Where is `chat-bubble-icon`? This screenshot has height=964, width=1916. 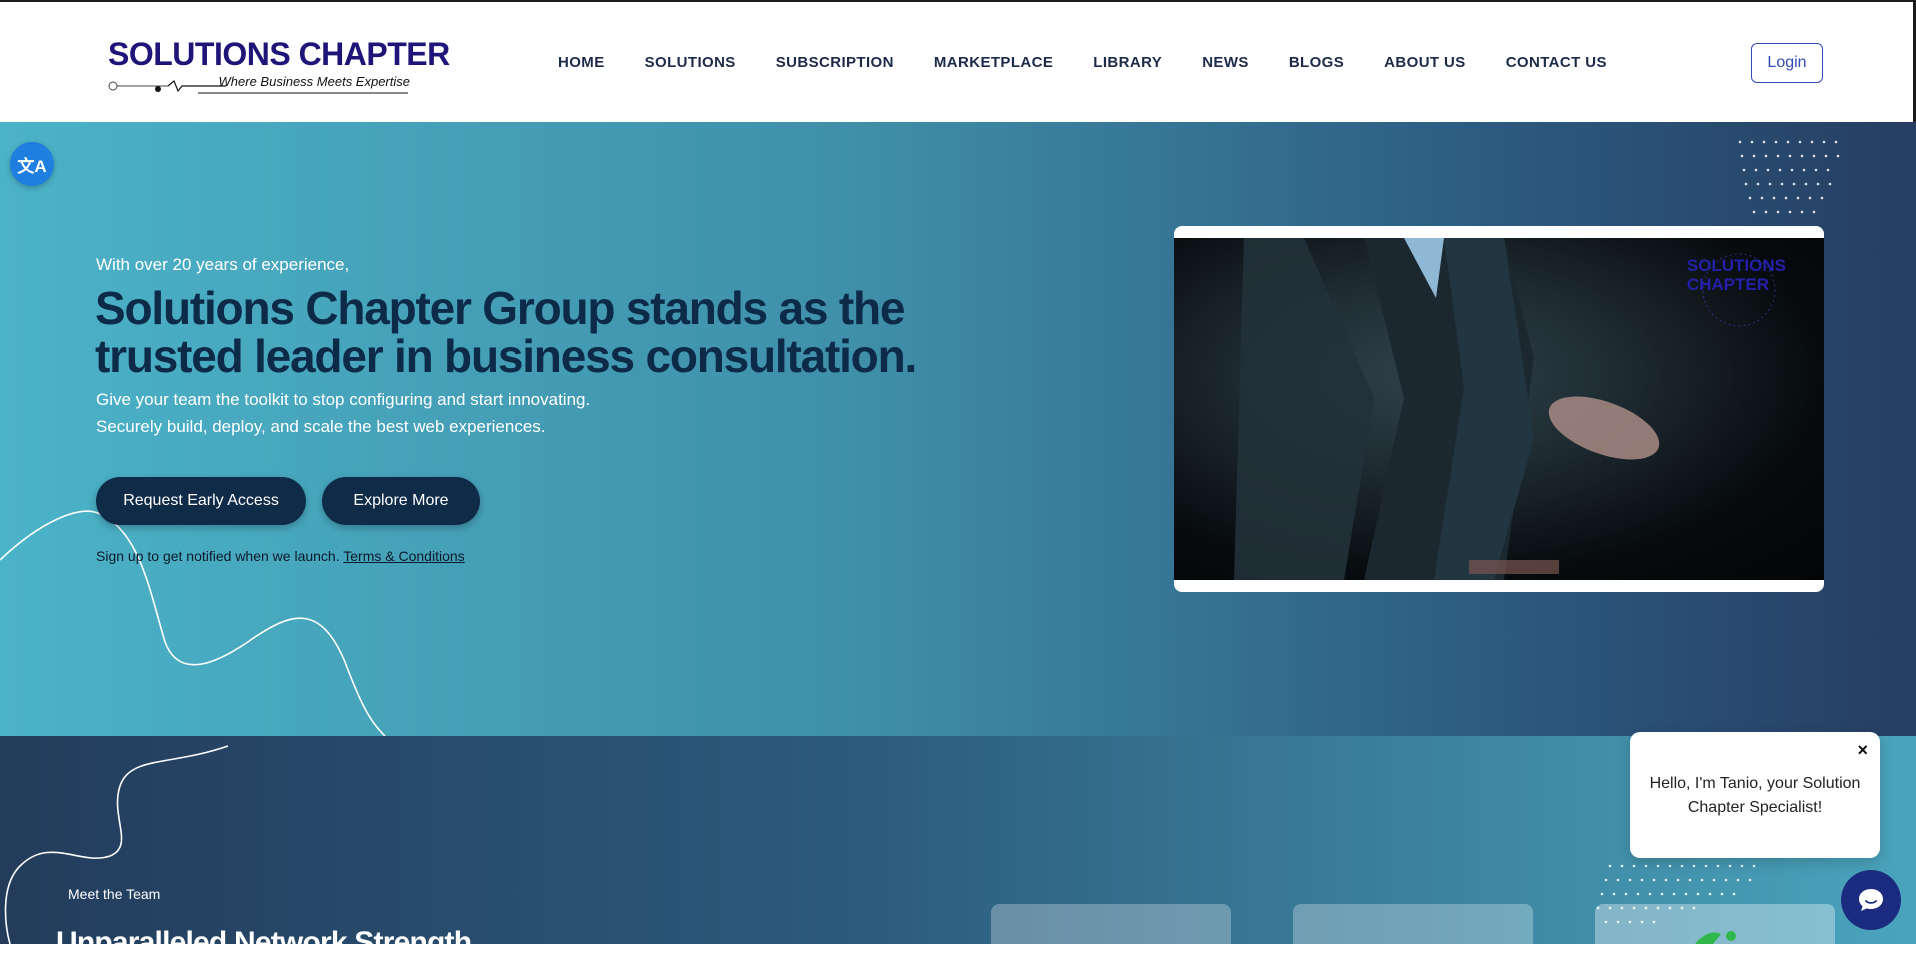 chat-bubble-icon is located at coordinates (1871, 900).